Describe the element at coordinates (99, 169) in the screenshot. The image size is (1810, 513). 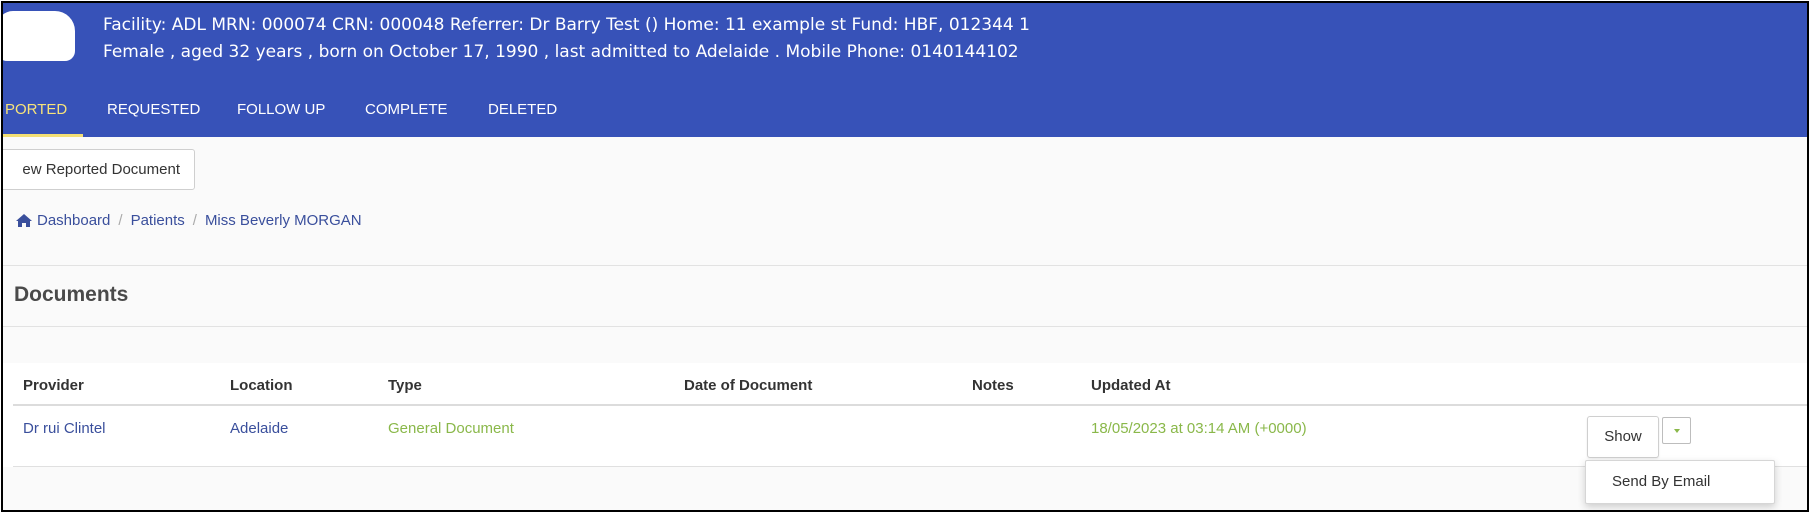
I see `new-reported-document-button: ew Reported Document` at that location.